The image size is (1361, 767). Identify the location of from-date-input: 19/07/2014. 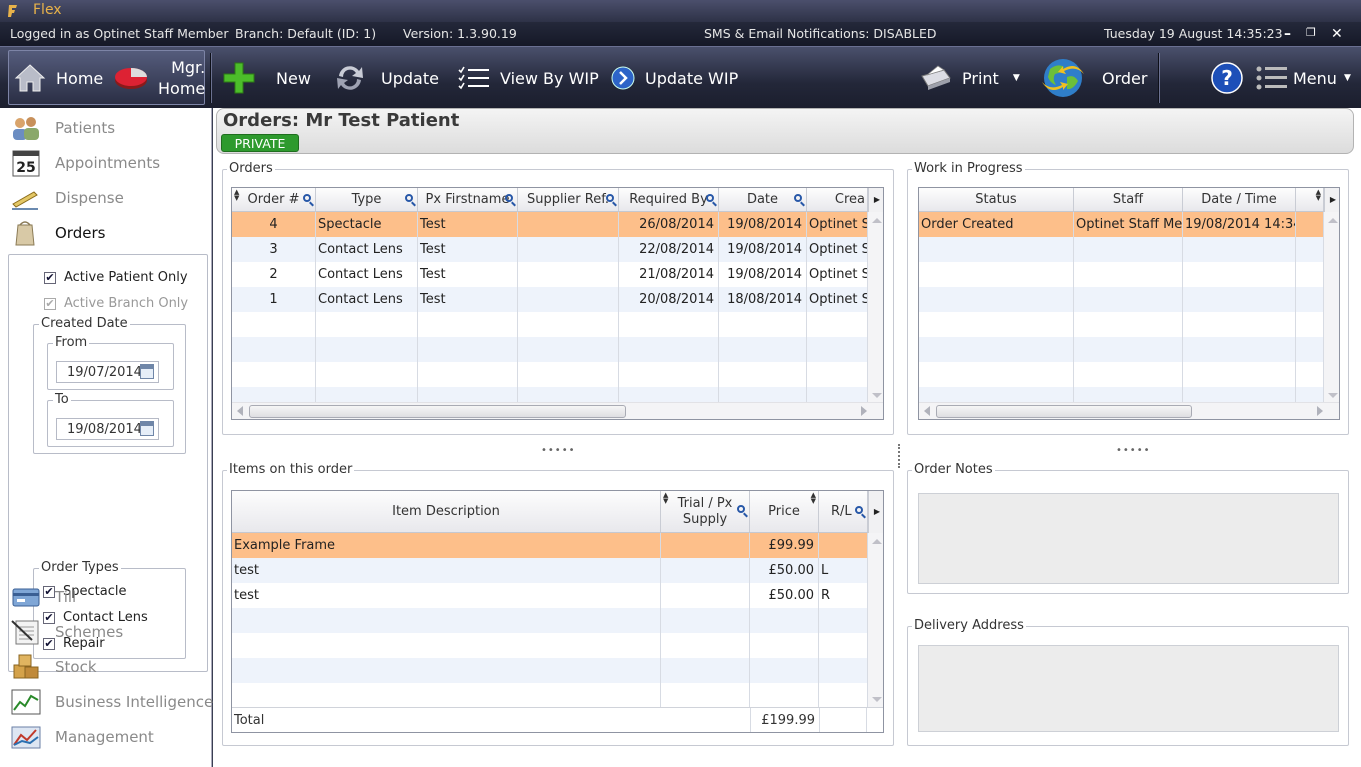
(107, 372).